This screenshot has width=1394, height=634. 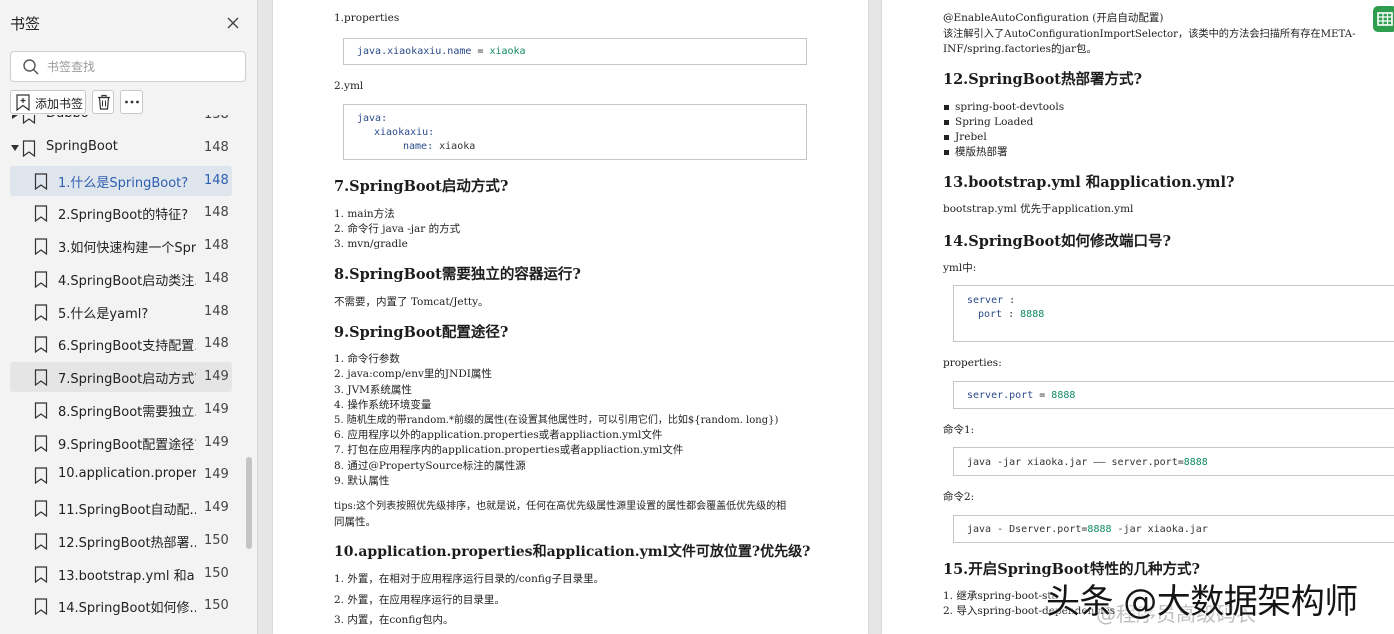 I want to click on sidebar-scrollbar, so click(x=250, y=374).